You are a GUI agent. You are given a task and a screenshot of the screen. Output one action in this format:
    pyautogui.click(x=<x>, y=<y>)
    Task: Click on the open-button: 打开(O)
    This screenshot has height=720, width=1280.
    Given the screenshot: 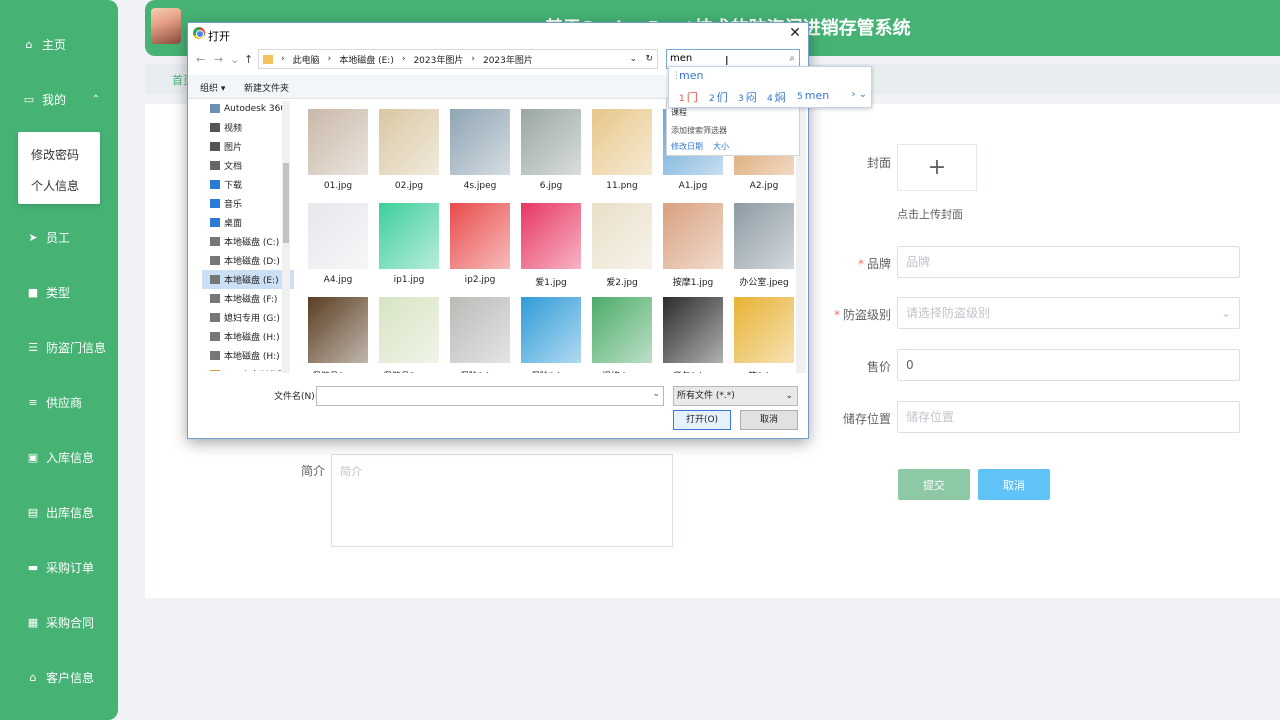 What is the action you would take?
    pyautogui.click(x=702, y=420)
    